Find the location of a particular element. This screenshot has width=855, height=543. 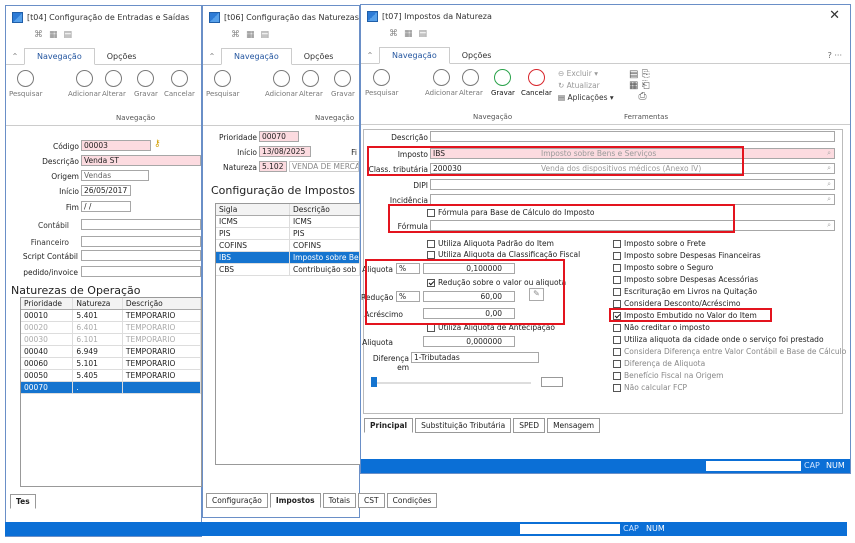

checkbox-desp-financeiras: Imposto sobre Despesas Financeiras is located at coordinates (687, 255).